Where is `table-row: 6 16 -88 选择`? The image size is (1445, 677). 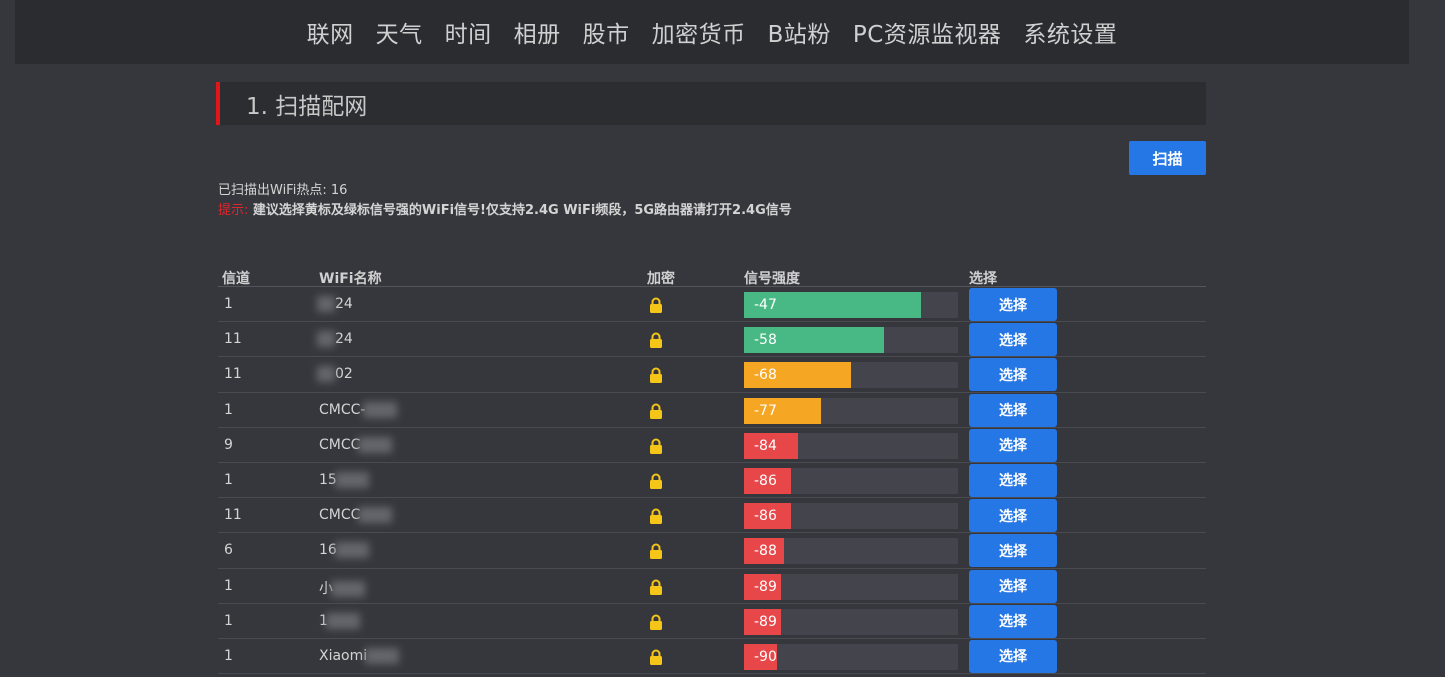
table-row: 6 16 -88 选择 is located at coordinates (712, 551).